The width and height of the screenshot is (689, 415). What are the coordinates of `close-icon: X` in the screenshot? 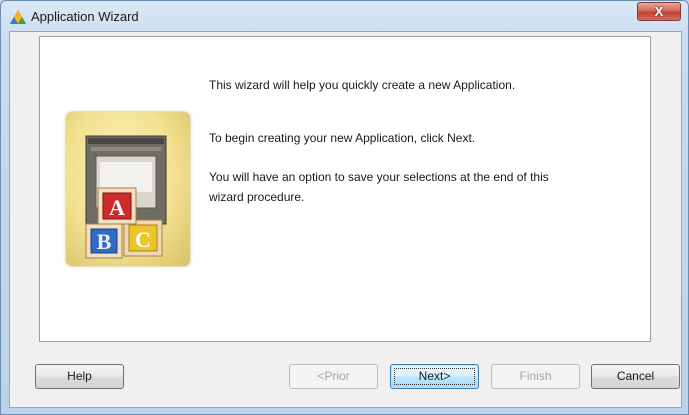 It's located at (659, 11).